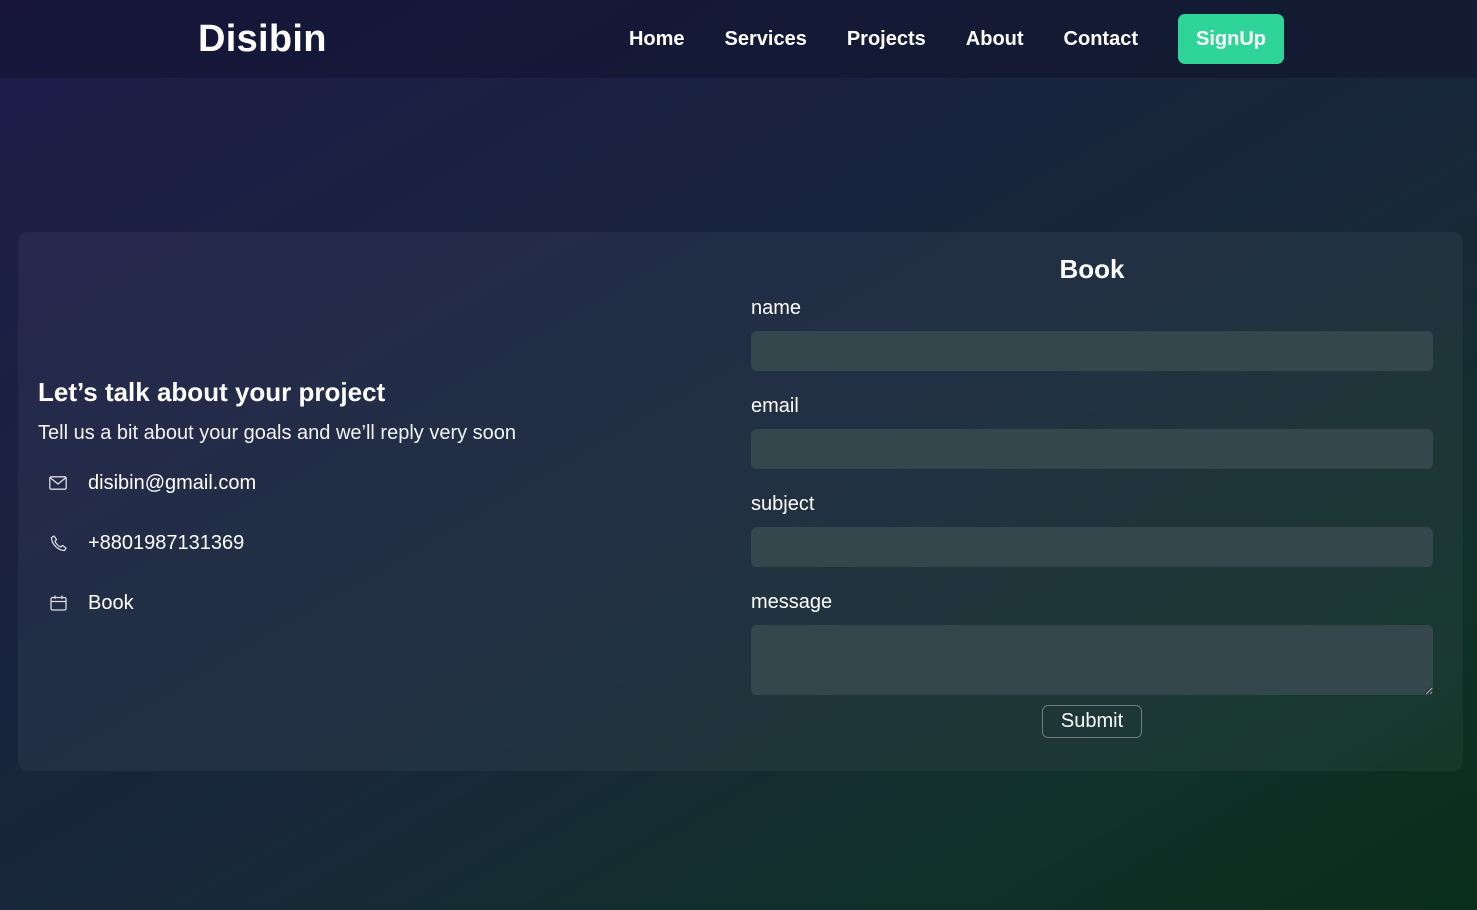 The height and width of the screenshot is (910, 1477). What do you see at coordinates (338, 603) in the screenshot?
I see `contact-book-row: Book` at bounding box center [338, 603].